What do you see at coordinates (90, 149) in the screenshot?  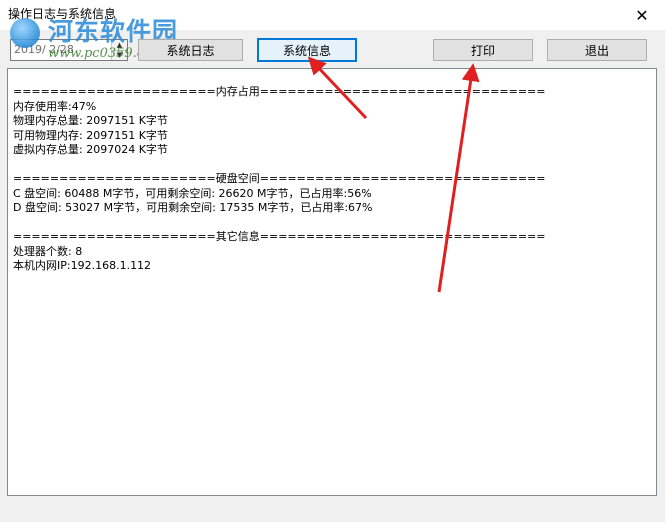 I see `info-line: 虚拟内存总量: 2097024 K字节` at bounding box center [90, 149].